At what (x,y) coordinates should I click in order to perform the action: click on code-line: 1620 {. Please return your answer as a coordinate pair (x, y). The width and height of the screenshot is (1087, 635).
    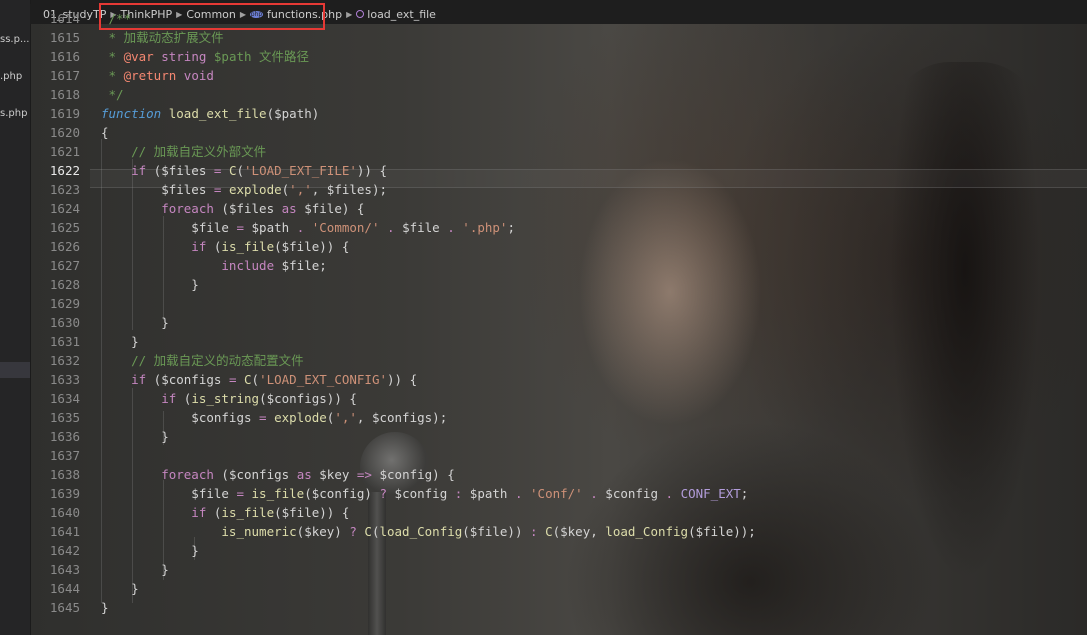
    Looking at the image, I should click on (558, 132).